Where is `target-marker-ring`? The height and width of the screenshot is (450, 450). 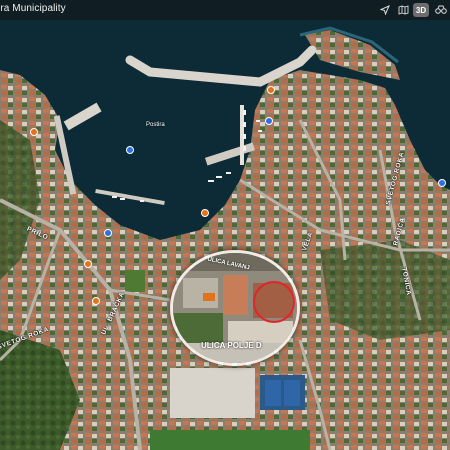 target-marker-ring is located at coordinates (274, 302).